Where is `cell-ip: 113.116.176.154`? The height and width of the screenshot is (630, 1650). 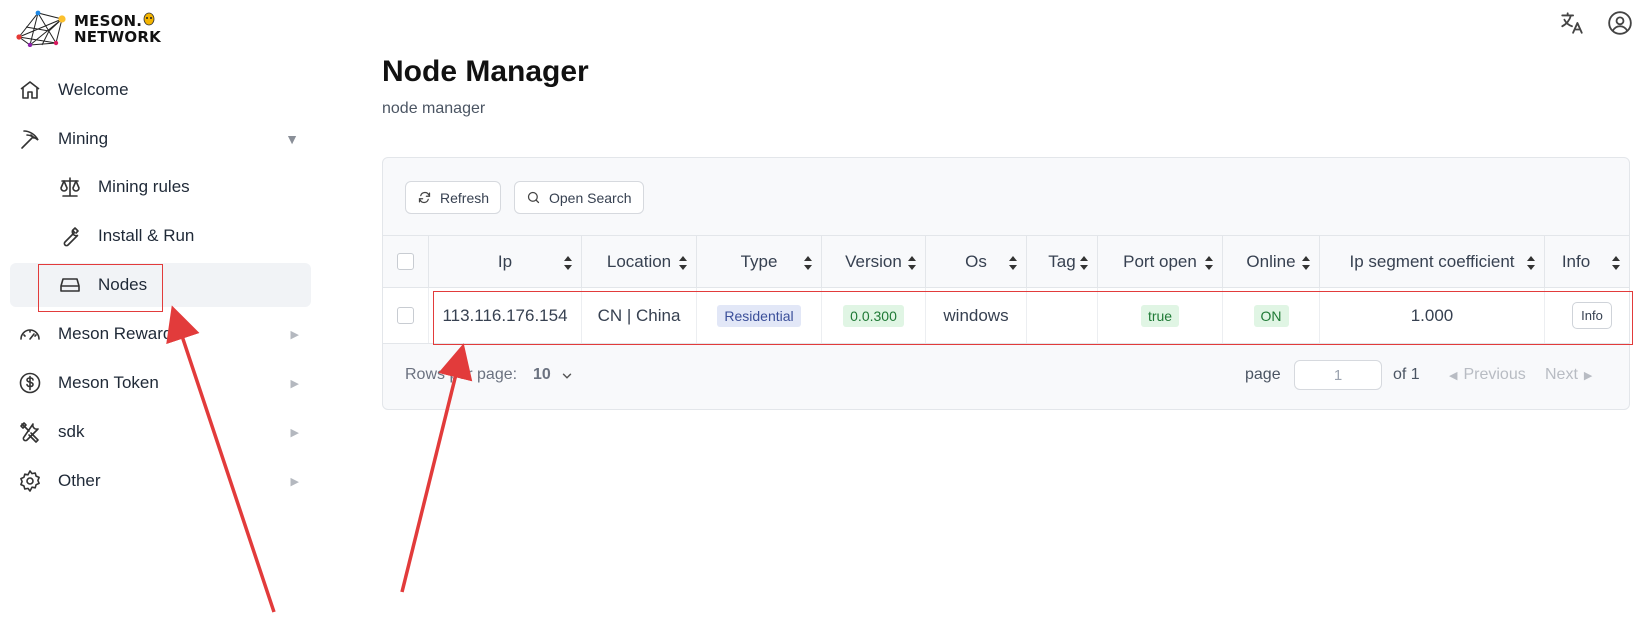 cell-ip: 113.116.176.154 is located at coordinates (505, 315).